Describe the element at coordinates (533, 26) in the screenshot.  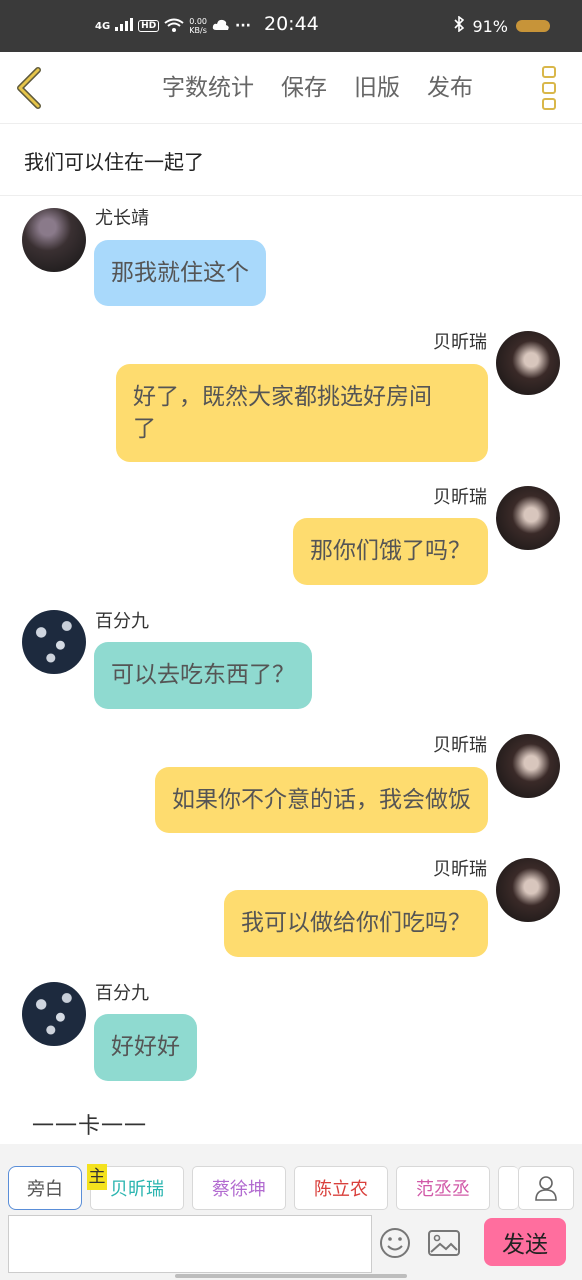
I see `battery-icon` at that location.